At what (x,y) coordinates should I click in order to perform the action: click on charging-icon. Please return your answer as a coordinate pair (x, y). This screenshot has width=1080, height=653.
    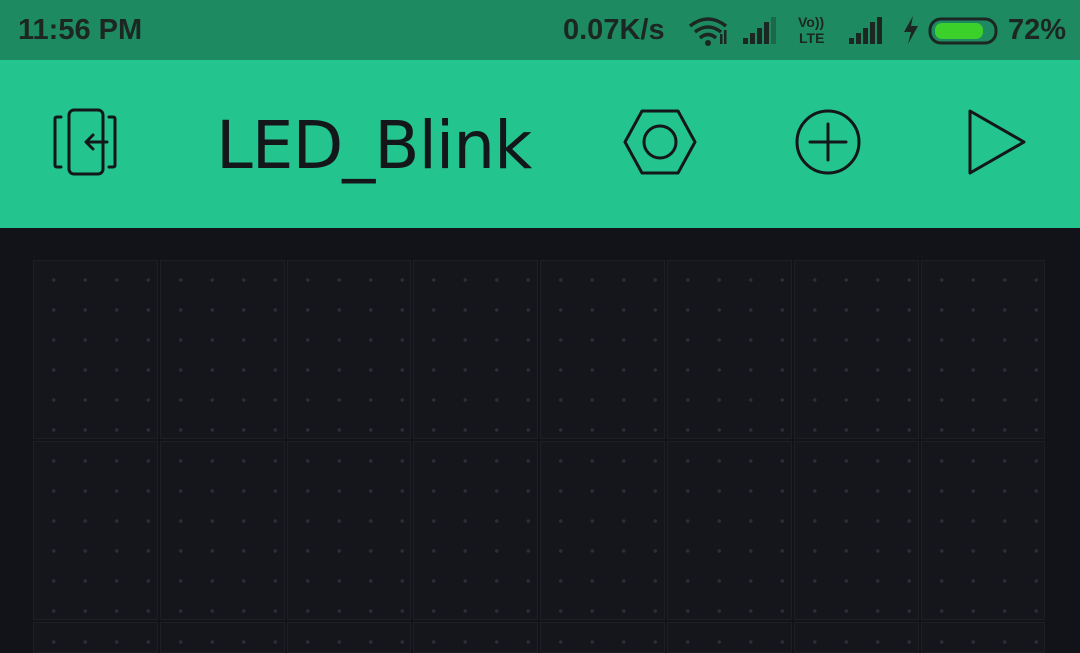
    Looking at the image, I should click on (911, 32).